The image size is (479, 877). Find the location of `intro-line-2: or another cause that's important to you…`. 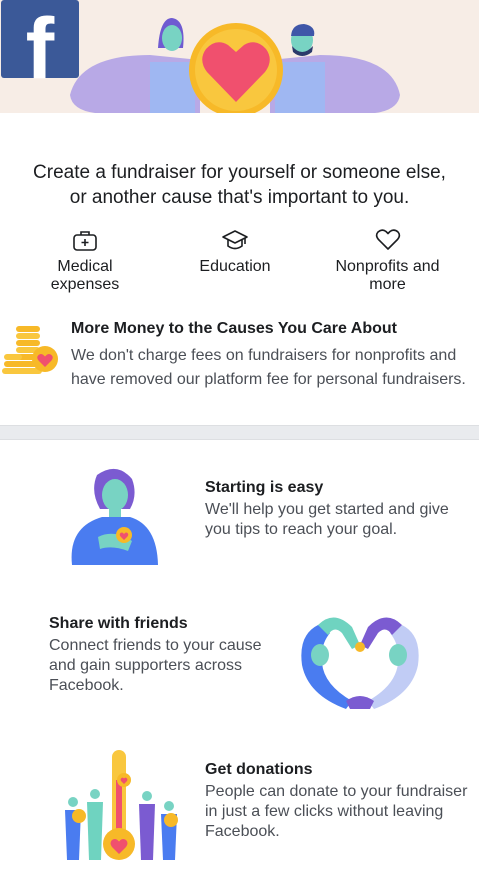

intro-line-2: or another cause that's important to you… is located at coordinates (239, 197).